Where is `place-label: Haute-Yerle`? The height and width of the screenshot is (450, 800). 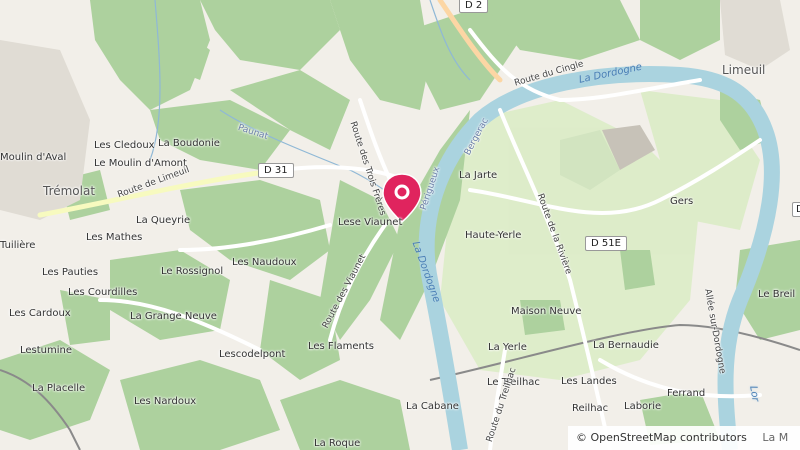
place-label: Haute-Yerle is located at coordinates (493, 235).